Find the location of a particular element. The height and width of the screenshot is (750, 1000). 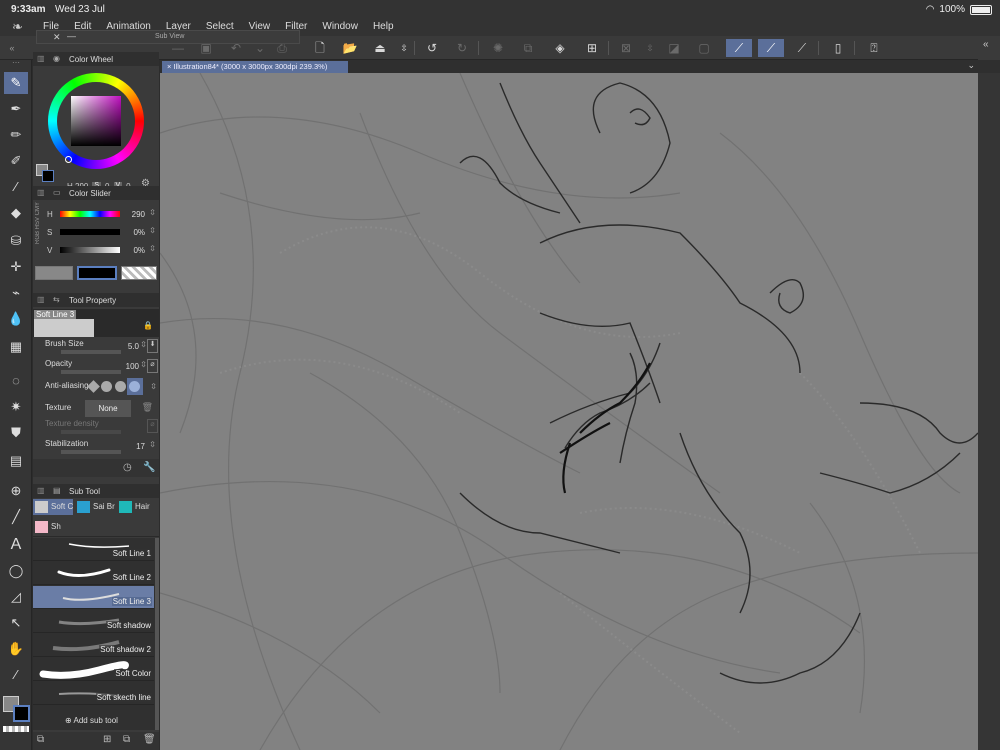

aa-medium-option is located at coordinates (120, 386).